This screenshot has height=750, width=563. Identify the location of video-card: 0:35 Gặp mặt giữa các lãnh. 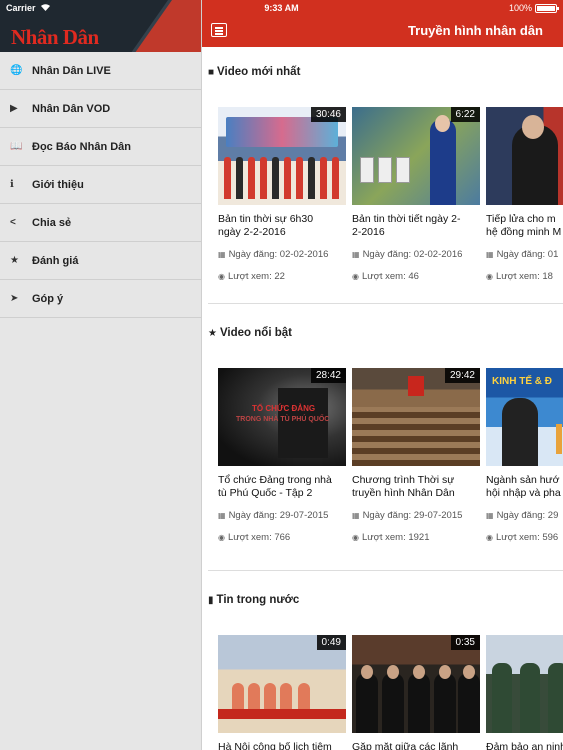
(416, 692).